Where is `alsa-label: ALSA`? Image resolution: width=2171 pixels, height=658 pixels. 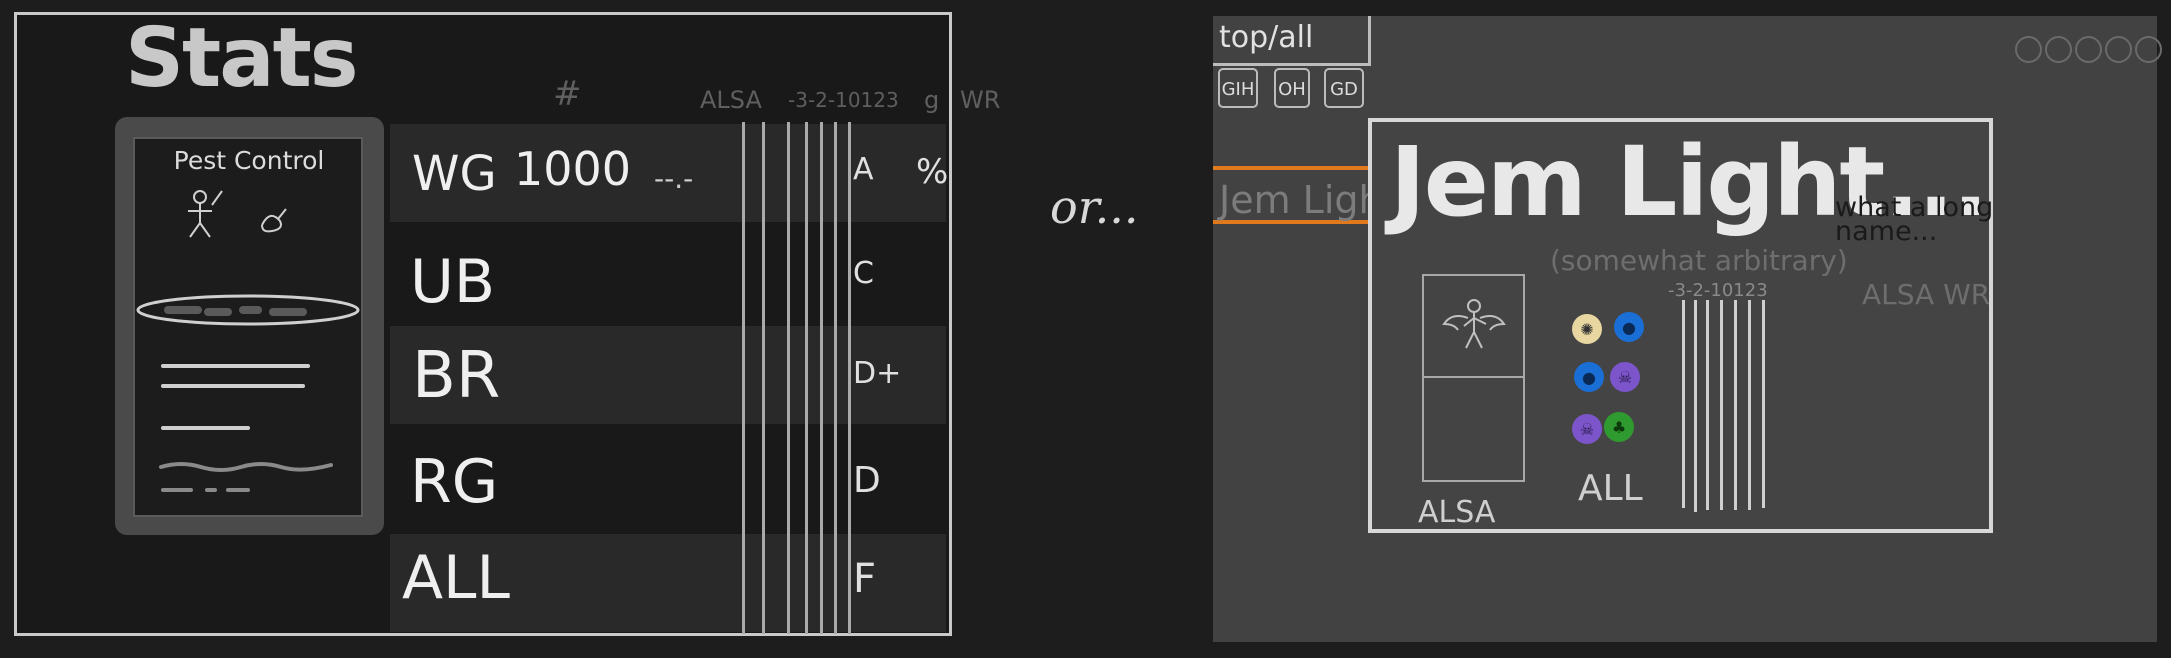
alsa-label: ALSA is located at coordinates (1457, 512).